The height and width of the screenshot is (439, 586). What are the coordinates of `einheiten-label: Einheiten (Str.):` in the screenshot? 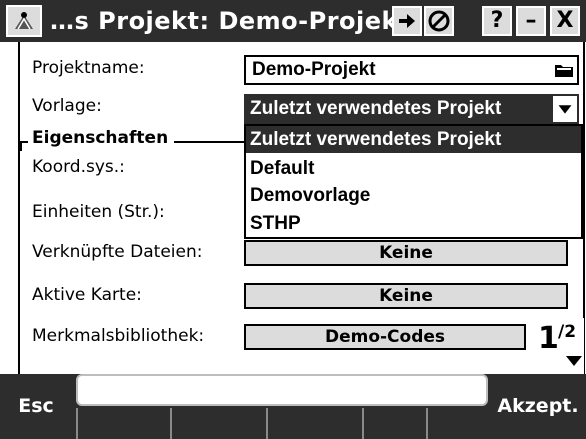 It's located at (98, 212).